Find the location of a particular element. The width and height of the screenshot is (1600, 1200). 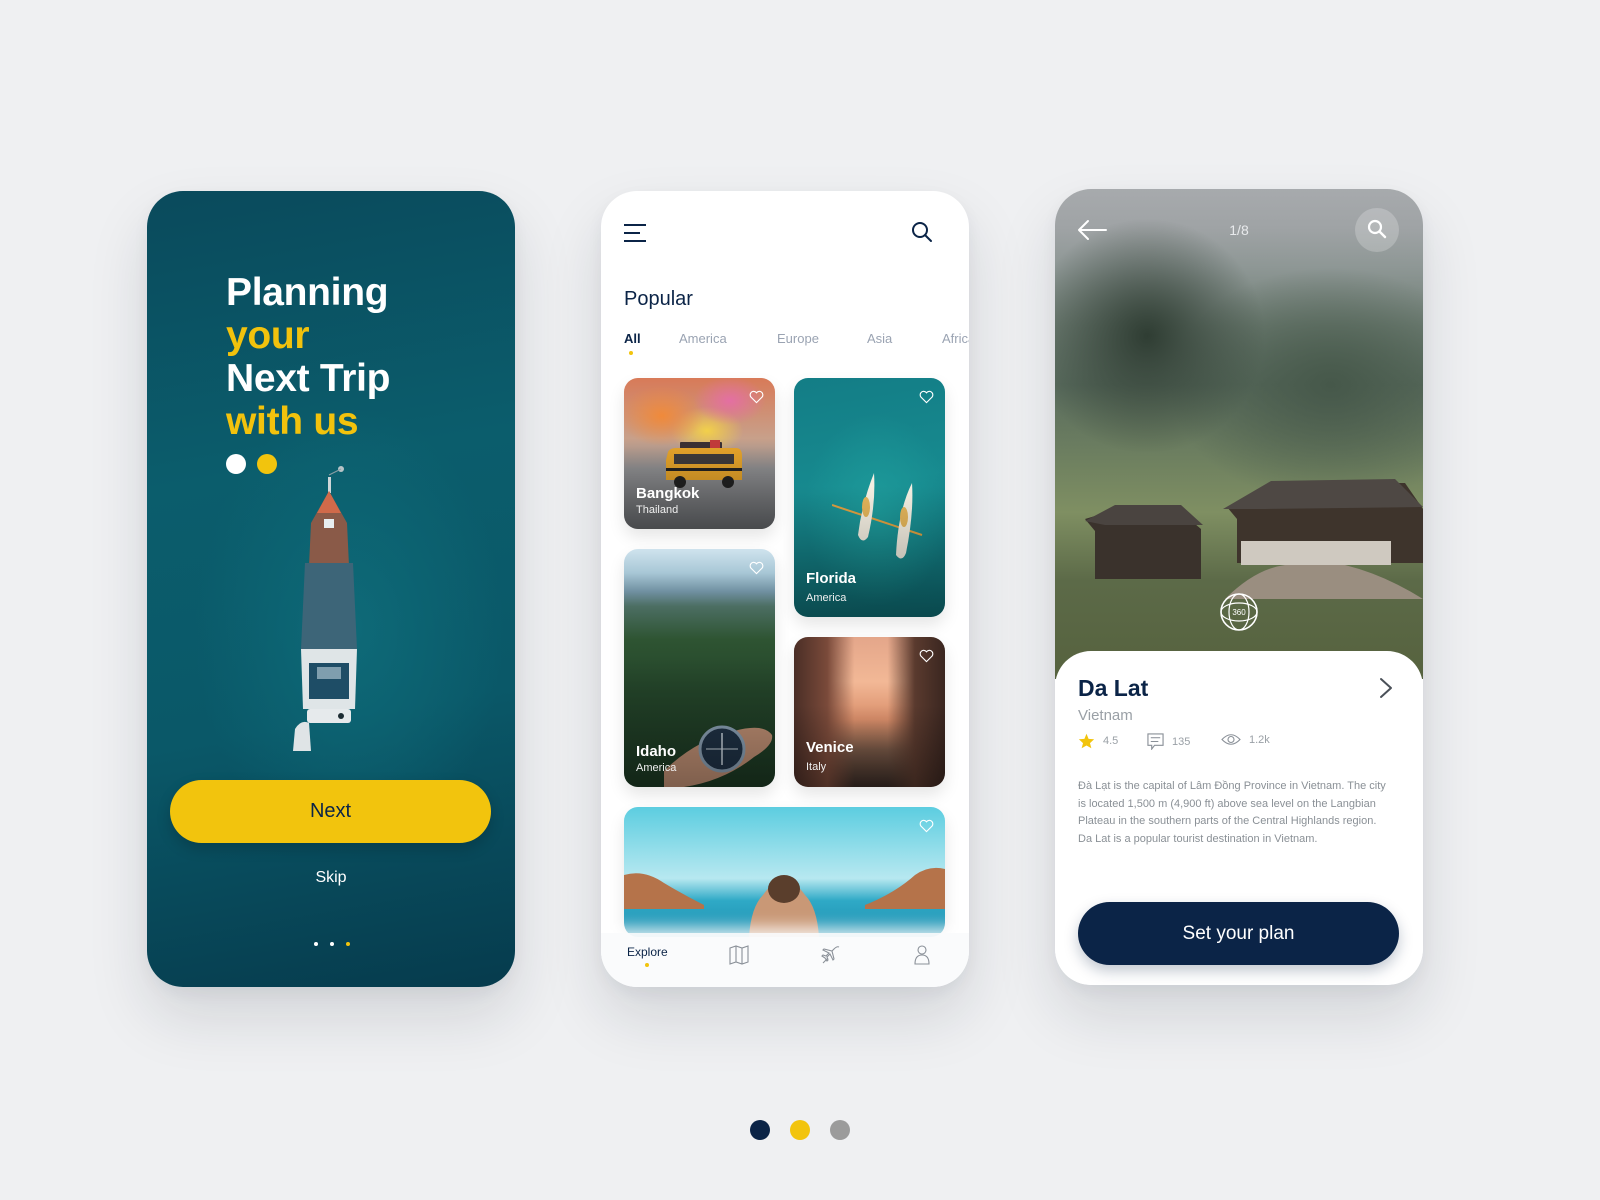

next-button: Next is located at coordinates (330, 811).